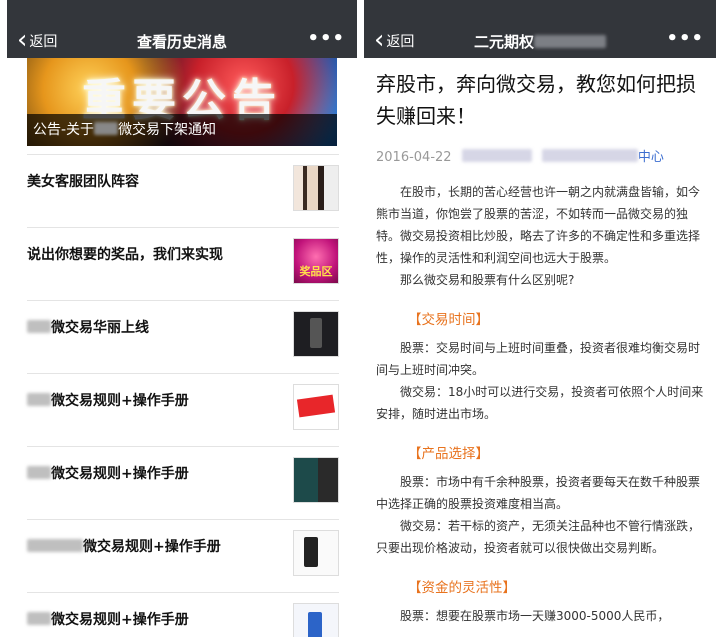 The width and height of the screenshot is (721, 637). Describe the element at coordinates (183, 263) in the screenshot. I see `list-item: 说出你想要的奖品，我们来实现 奖品区` at that location.